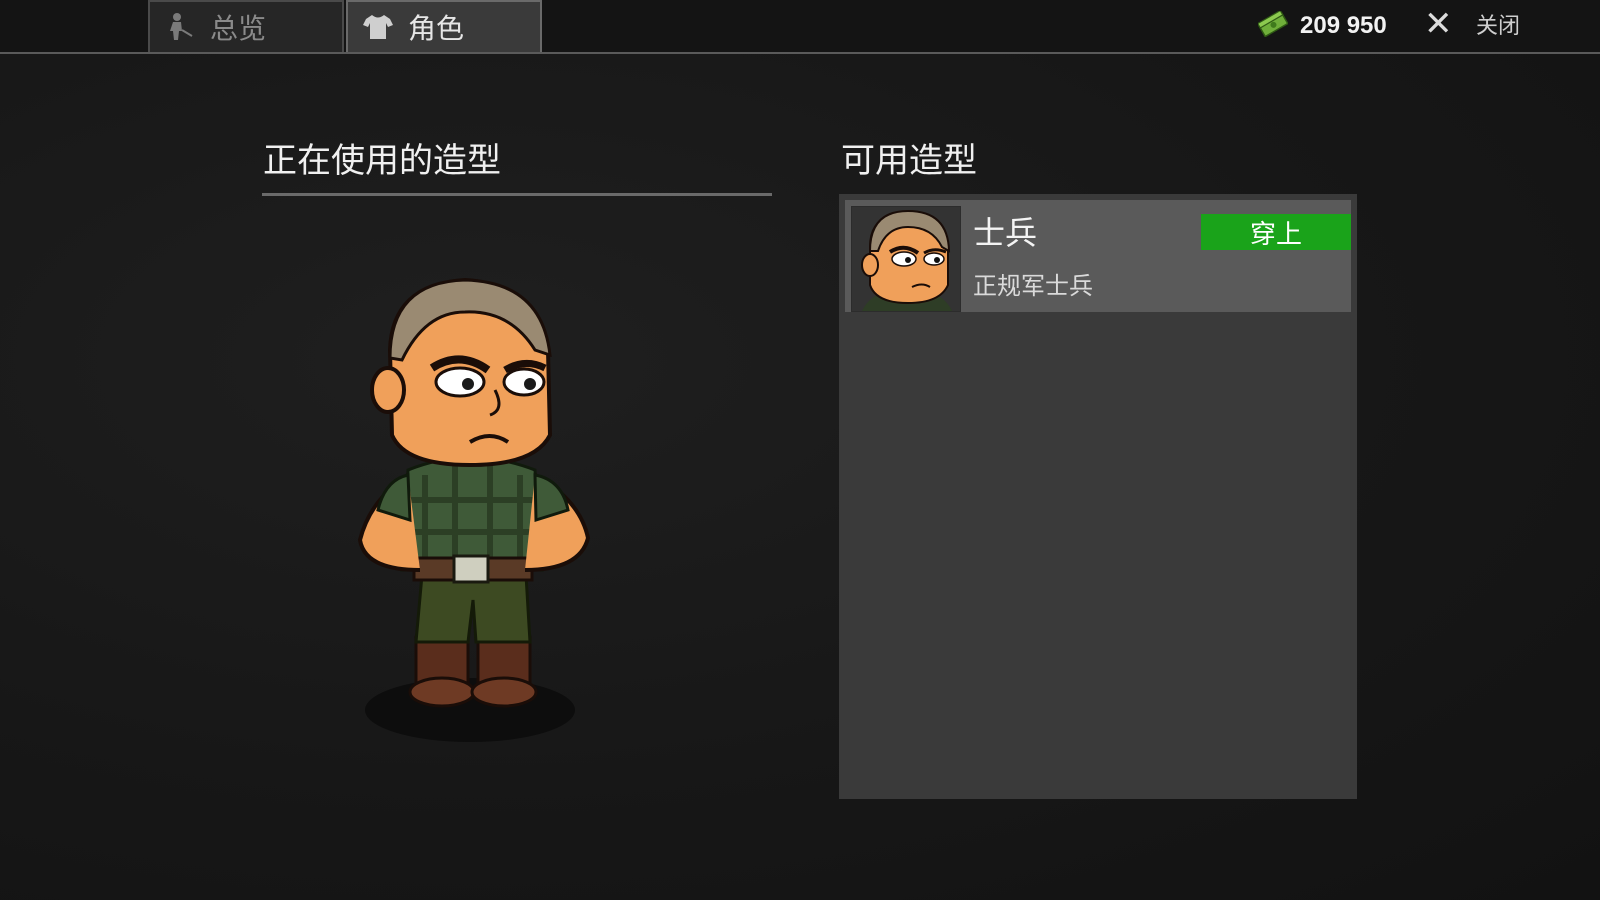  I want to click on money-display: 209 950, so click(1321, 26).